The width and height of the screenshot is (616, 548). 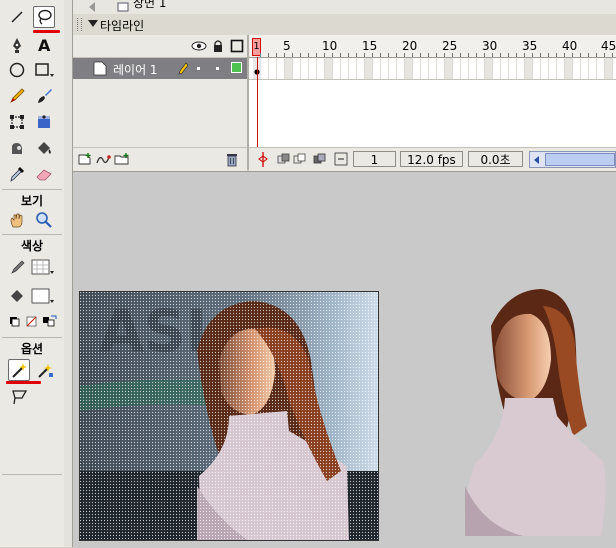 I want to click on modify-onion-markers-icon, so click(x=341, y=159).